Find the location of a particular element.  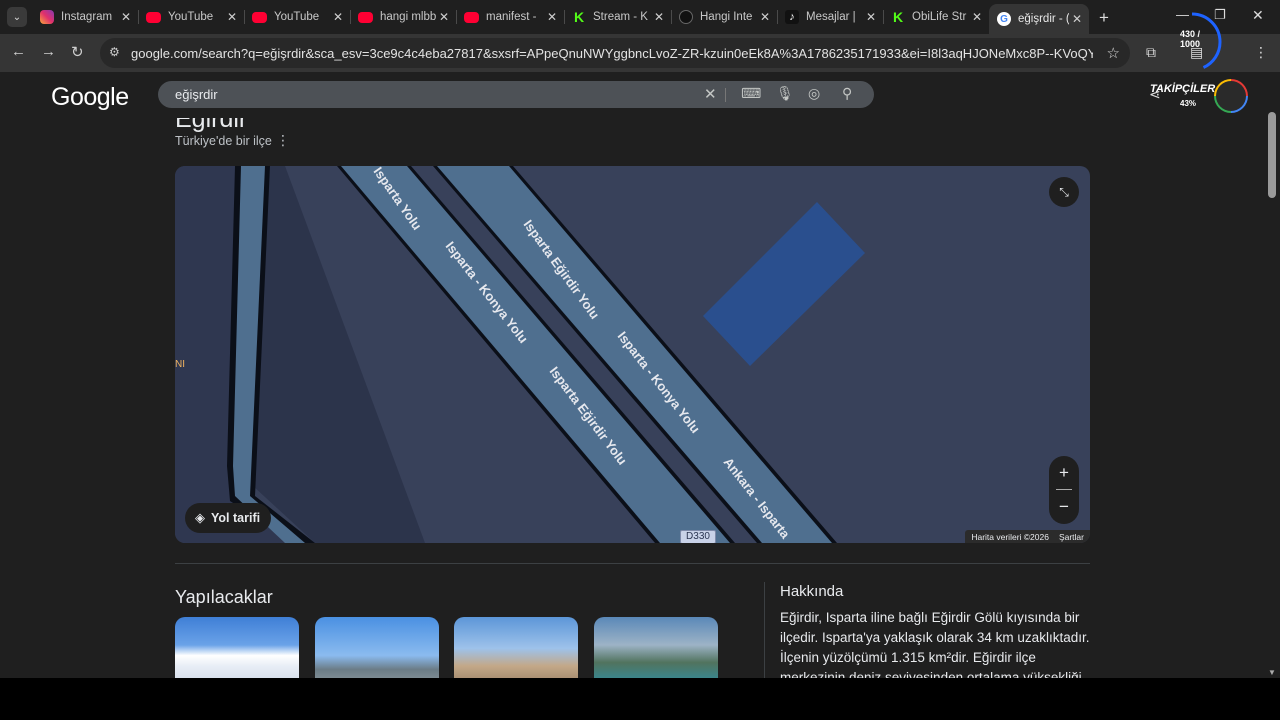

tab-obilife: K ObiLife Str ✕ is located at coordinates (936, 17).